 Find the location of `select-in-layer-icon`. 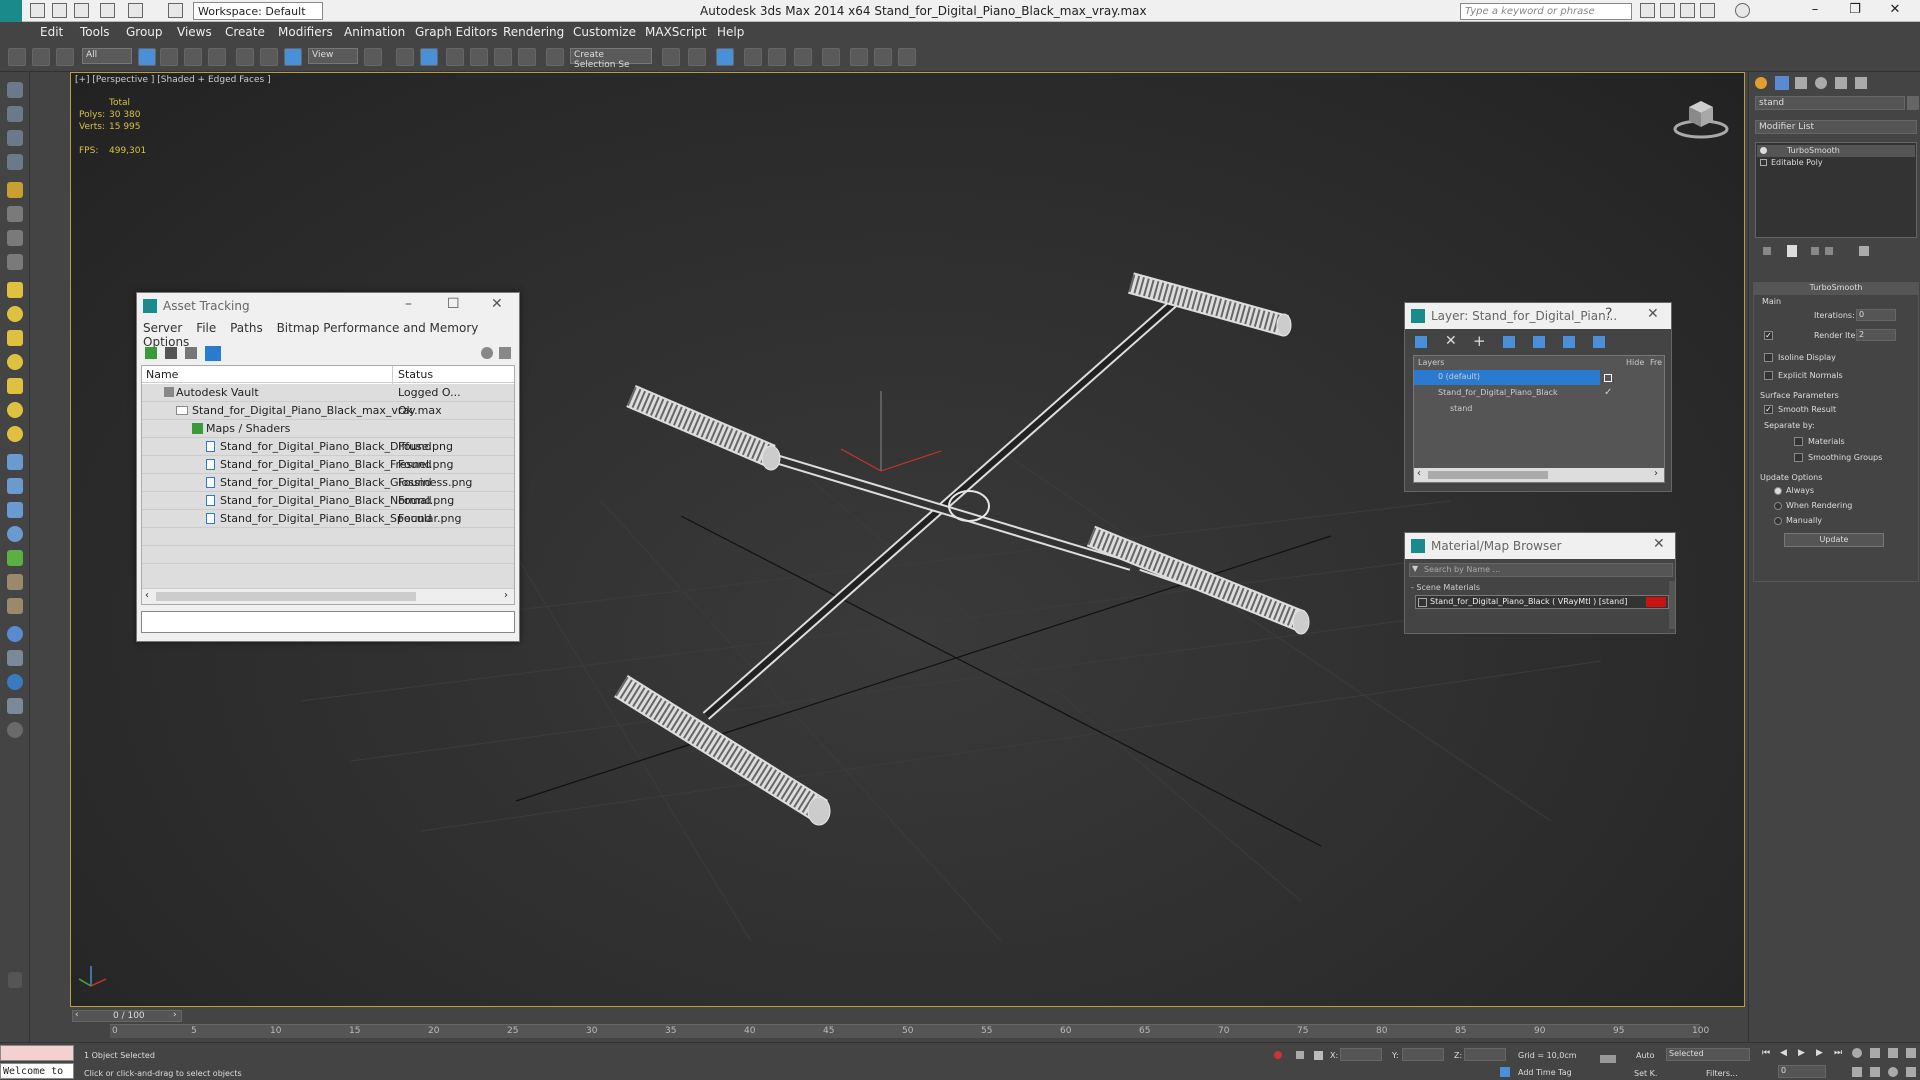

select-in-layer-icon is located at coordinates (1509, 342).